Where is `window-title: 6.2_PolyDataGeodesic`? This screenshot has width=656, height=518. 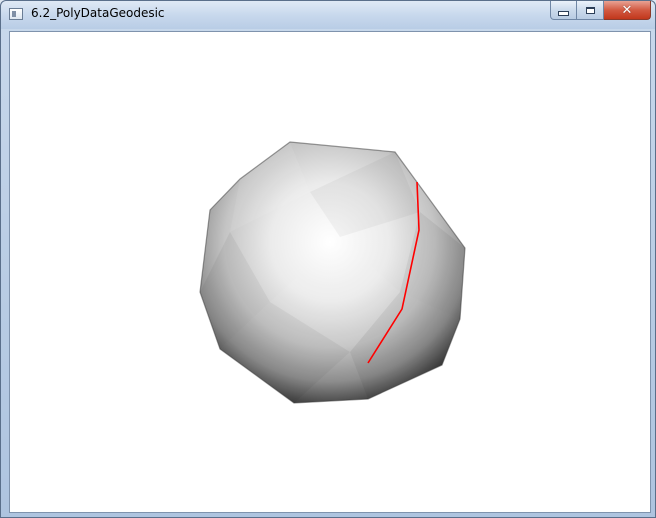
window-title: 6.2_PolyDataGeodesic is located at coordinates (98, 13).